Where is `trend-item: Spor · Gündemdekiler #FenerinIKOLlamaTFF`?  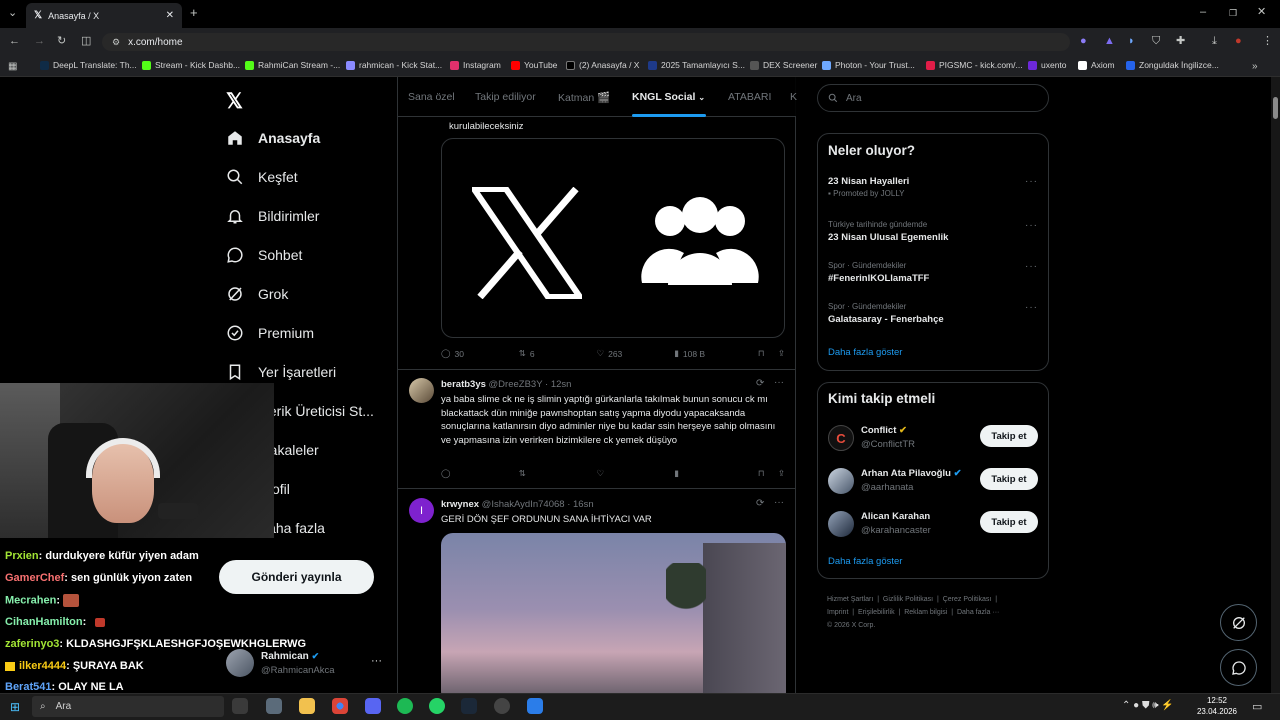
trend-item: Spor · Gündemdekiler #FenerinIKOLlamaTFF is located at coordinates (934, 276).